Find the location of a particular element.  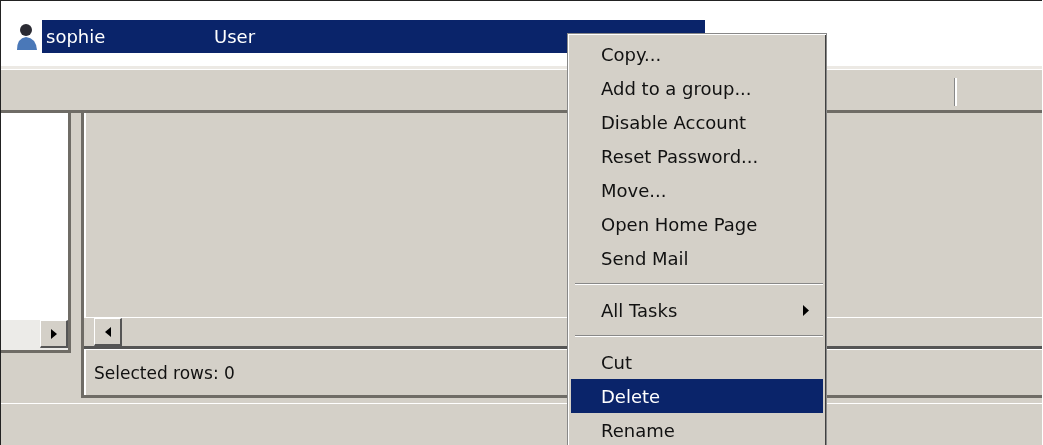

scrollbar is located at coordinates (34, 336).